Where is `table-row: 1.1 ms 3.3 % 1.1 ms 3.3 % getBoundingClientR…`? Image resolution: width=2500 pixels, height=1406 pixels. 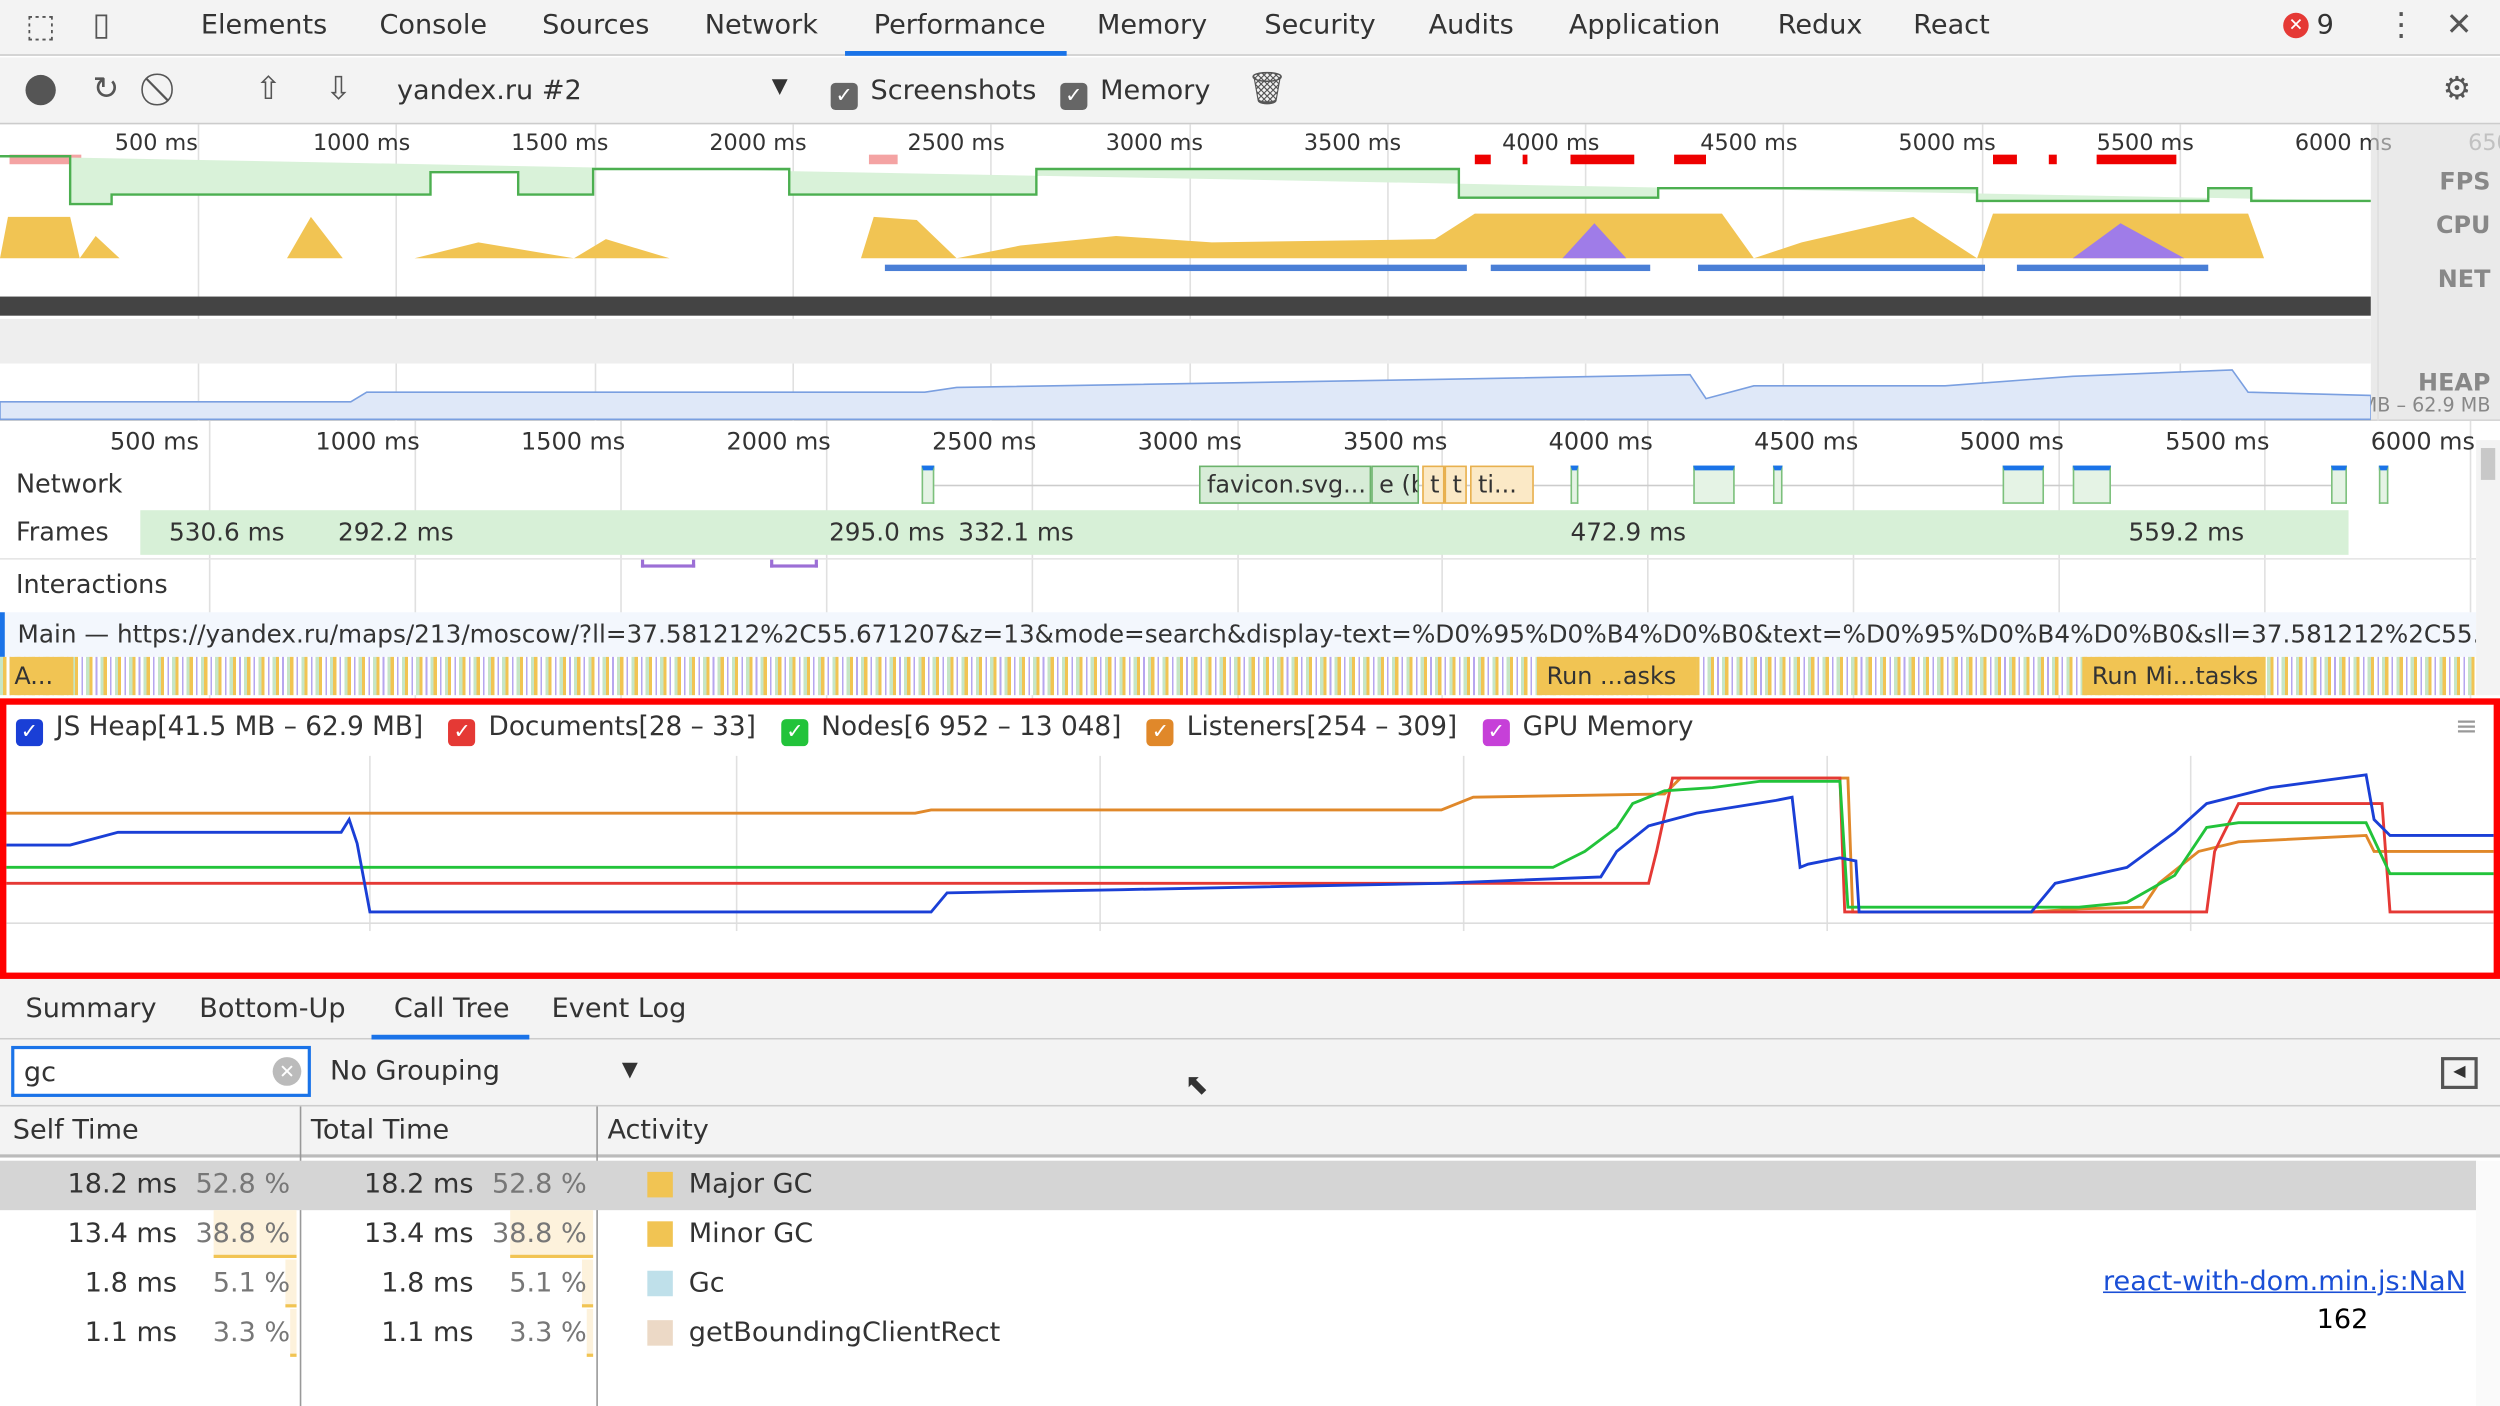
table-row: 1.1 ms 3.3 % 1.1 ms 3.3 % getBoundingClientR… is located at coordinates (1238, 1333).